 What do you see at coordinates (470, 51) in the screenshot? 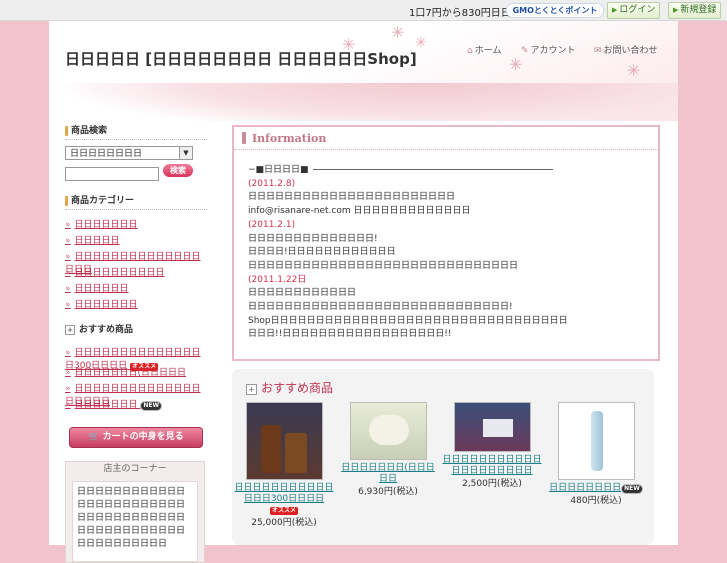
I see `home-icon: ⌂` at bounding box center [470, 51].